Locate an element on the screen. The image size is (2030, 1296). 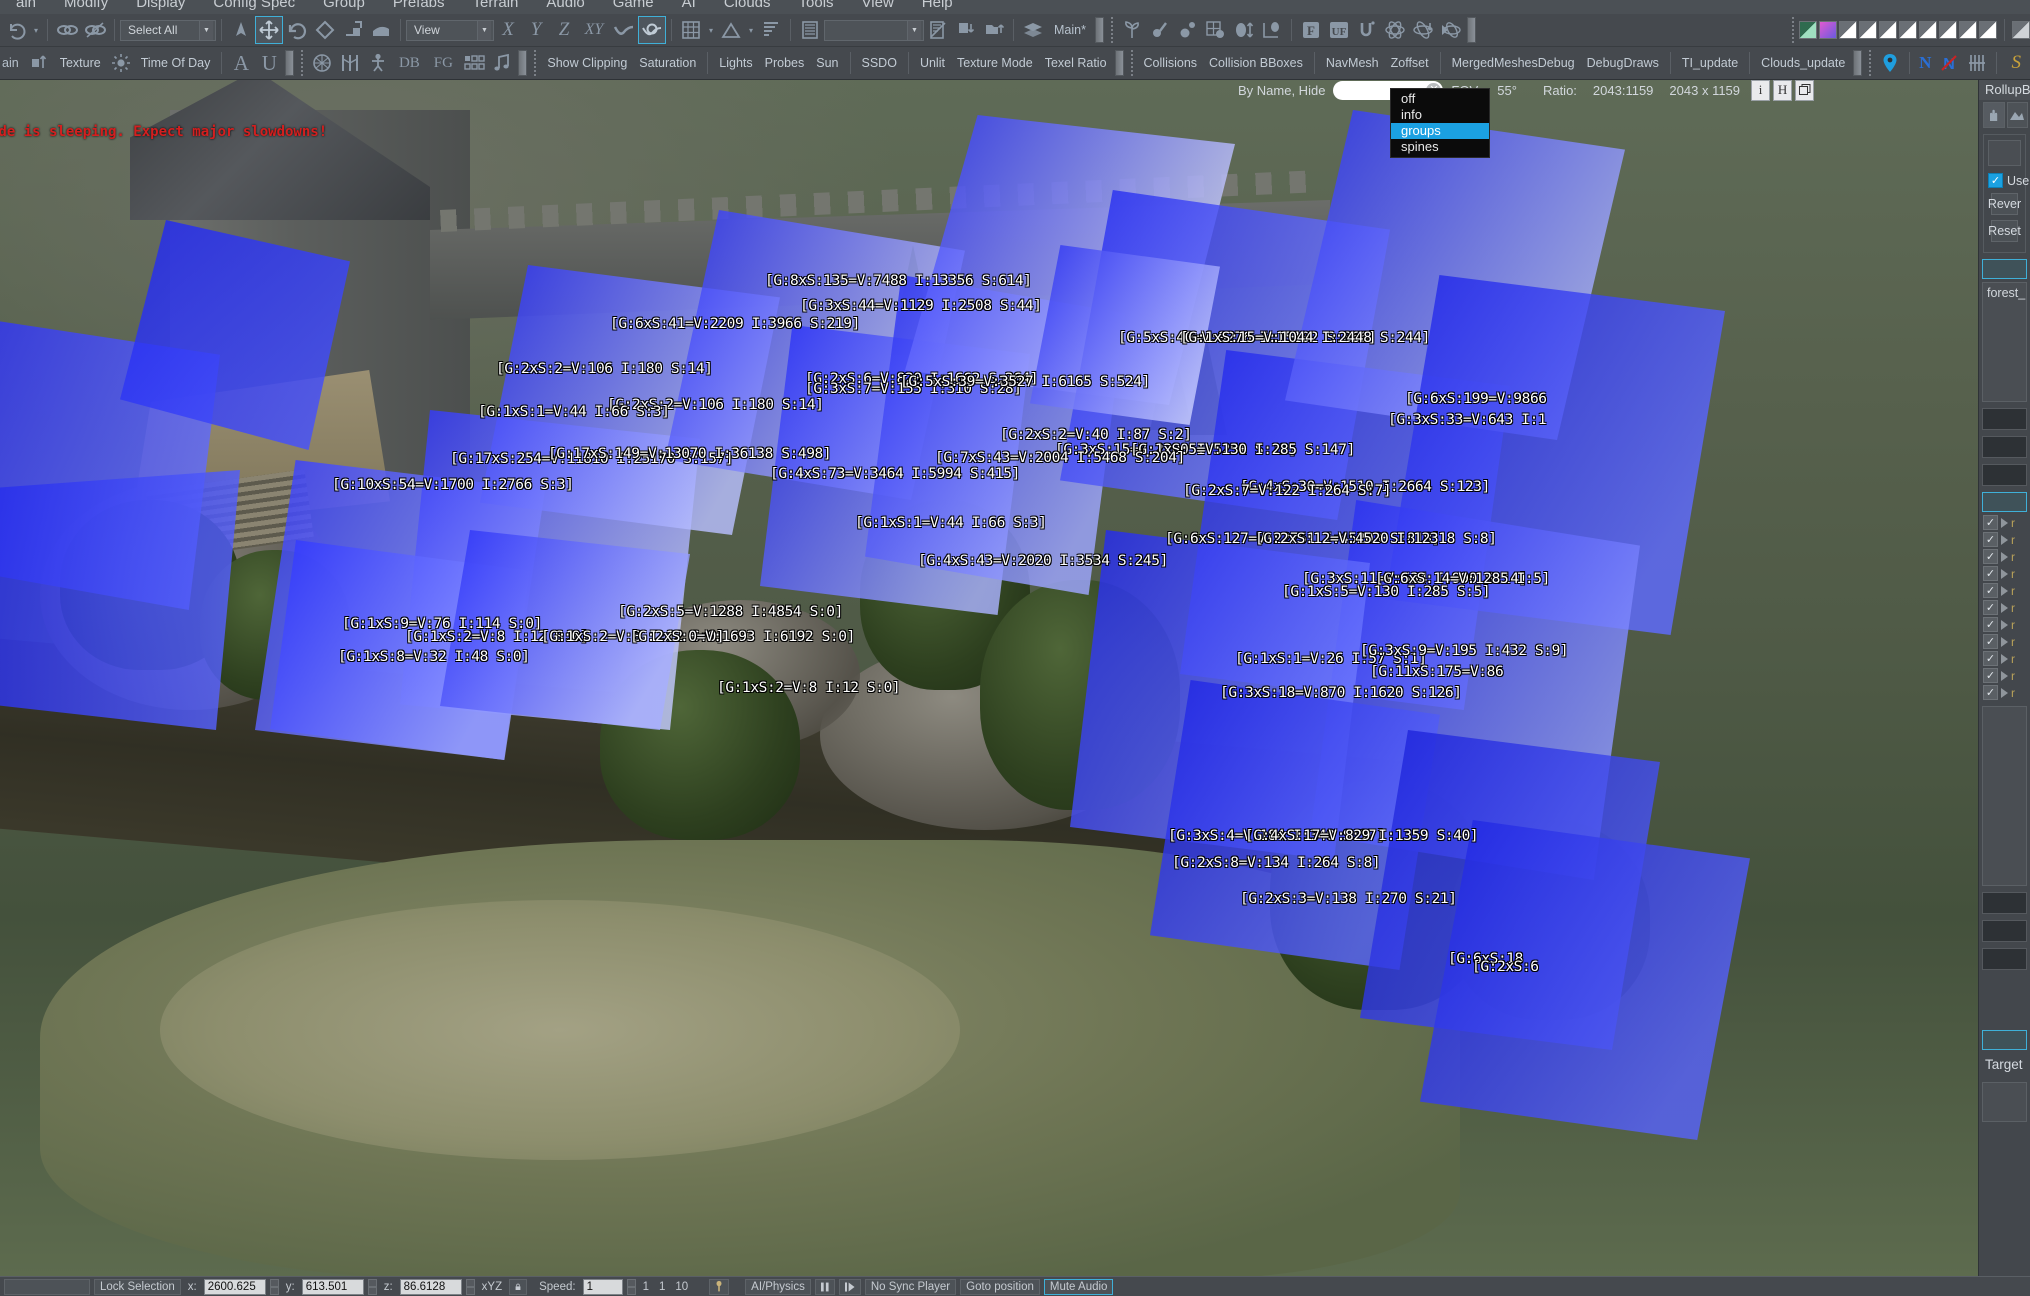
properties-area is located at coordinates (2004, 796).